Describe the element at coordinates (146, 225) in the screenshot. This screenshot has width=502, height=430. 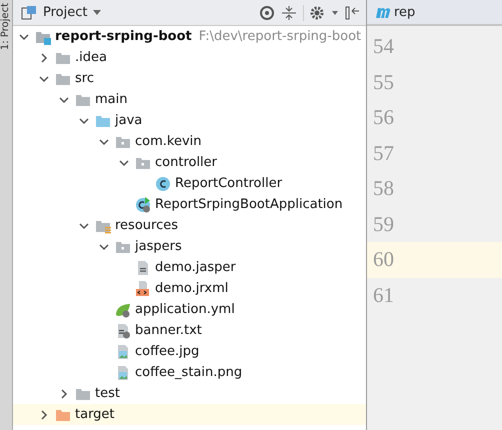
I see `tree-item-label: resources` at that location.